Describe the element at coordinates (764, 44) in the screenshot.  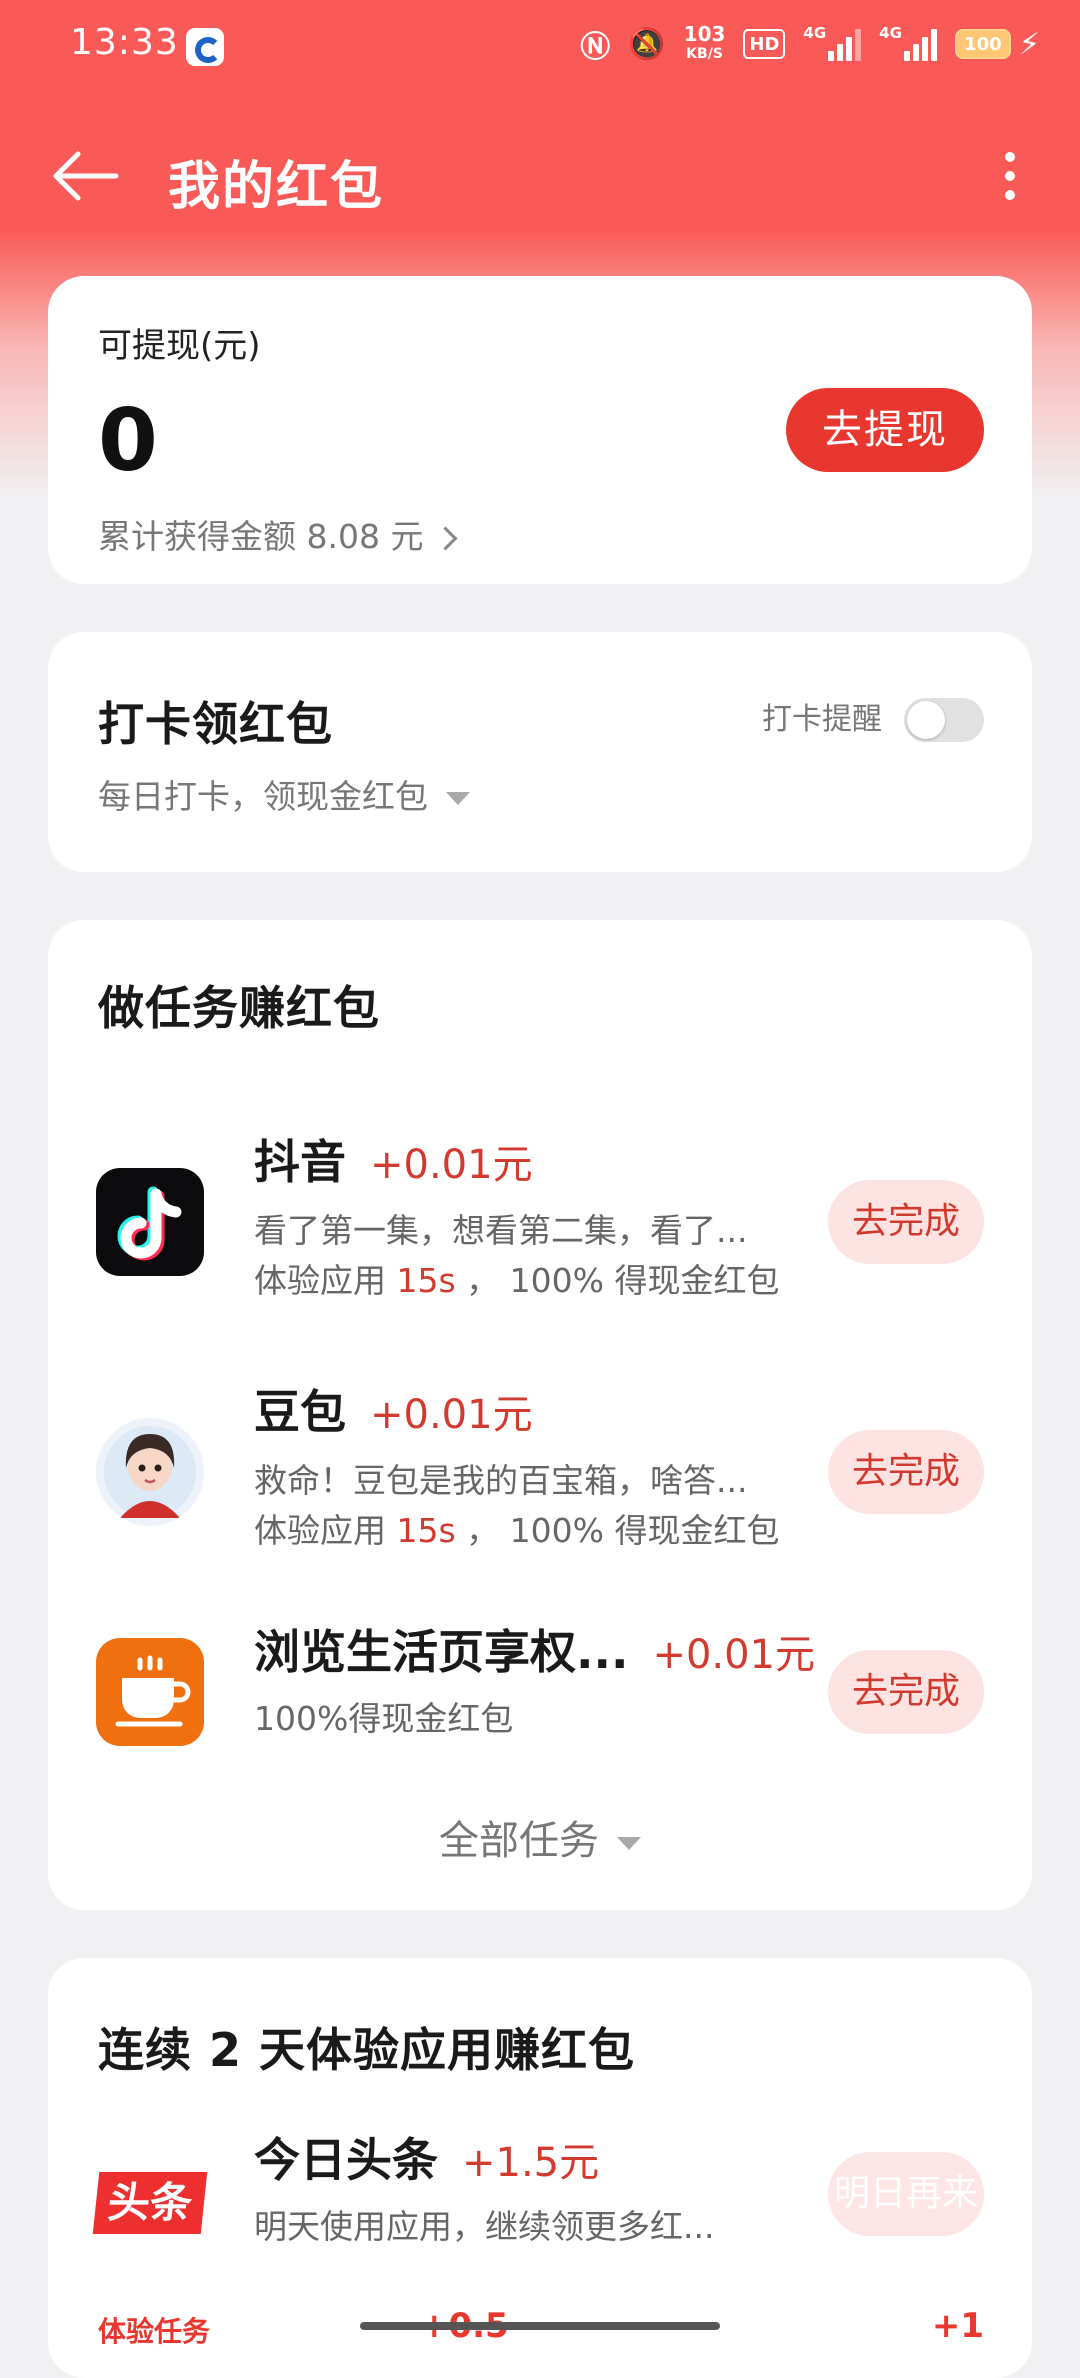
I see `hd-voice-icon: HD` at that location.